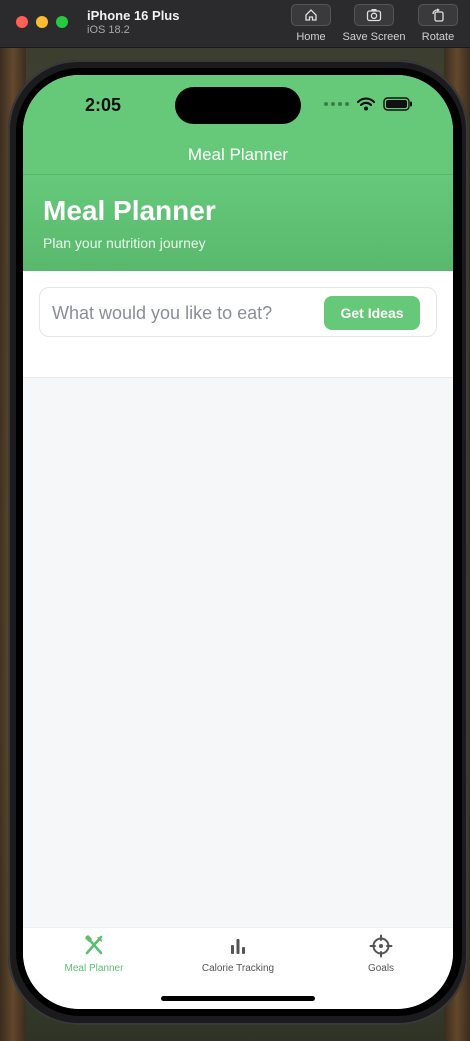 The width and height of the screenshot is (470, 1041). What do you see at coordinates (381, 946) in the screenshot?
I see `target-icon` at bounding box center [381, 946].